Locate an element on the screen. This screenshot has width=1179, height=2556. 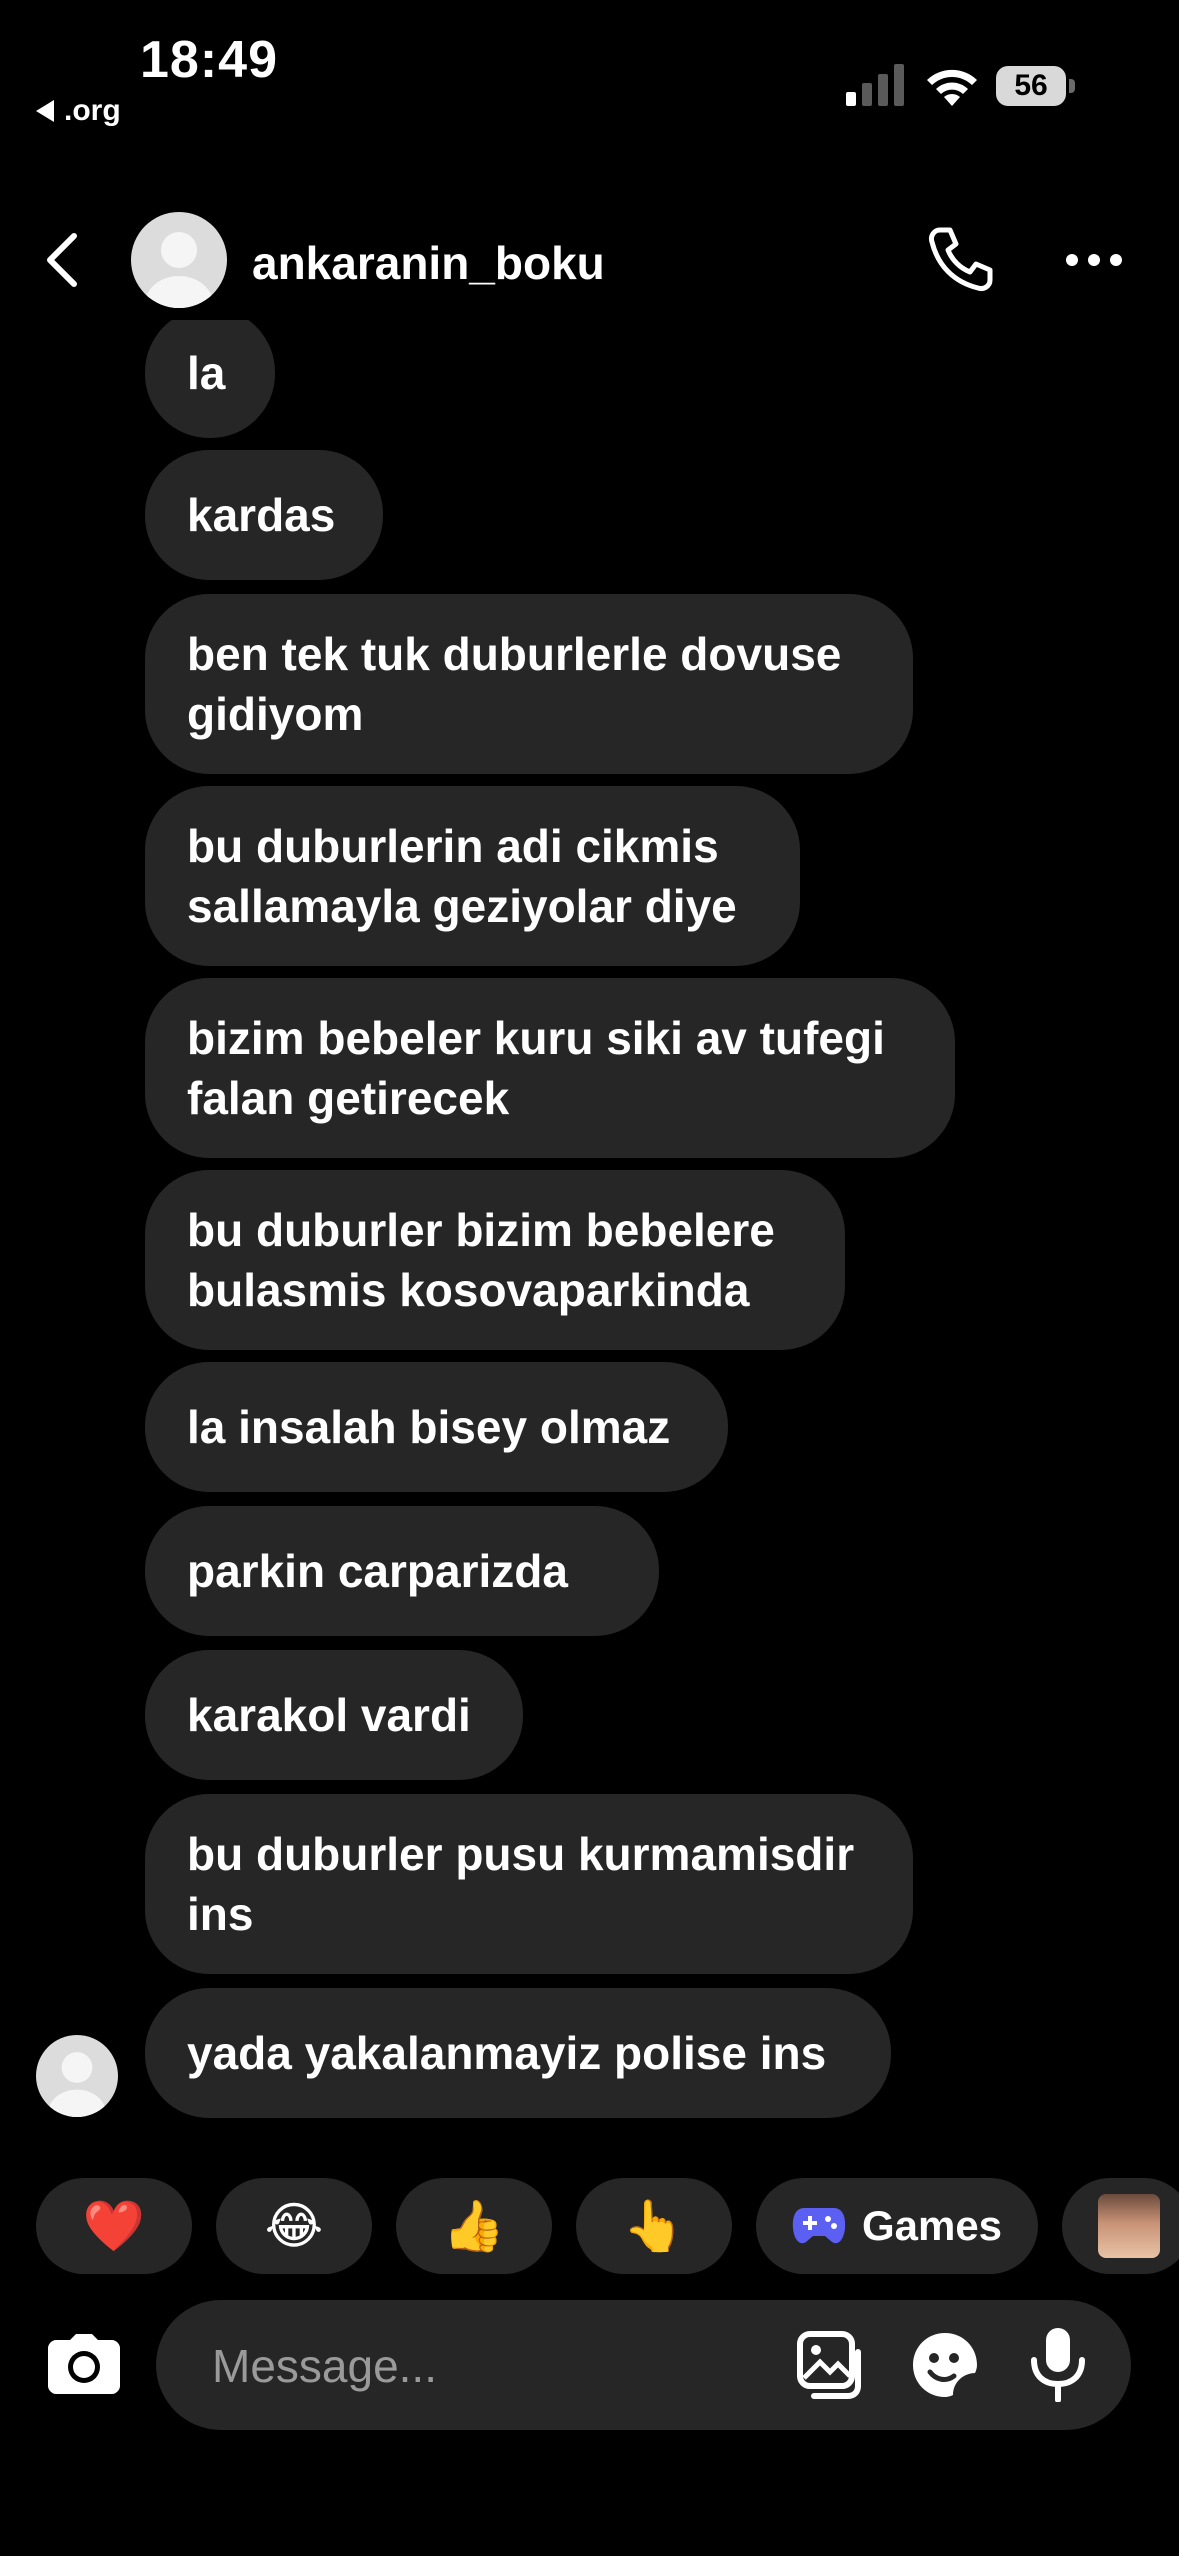
reaction-thumbs-up: 👍 is located at coordinates (474, 2226).